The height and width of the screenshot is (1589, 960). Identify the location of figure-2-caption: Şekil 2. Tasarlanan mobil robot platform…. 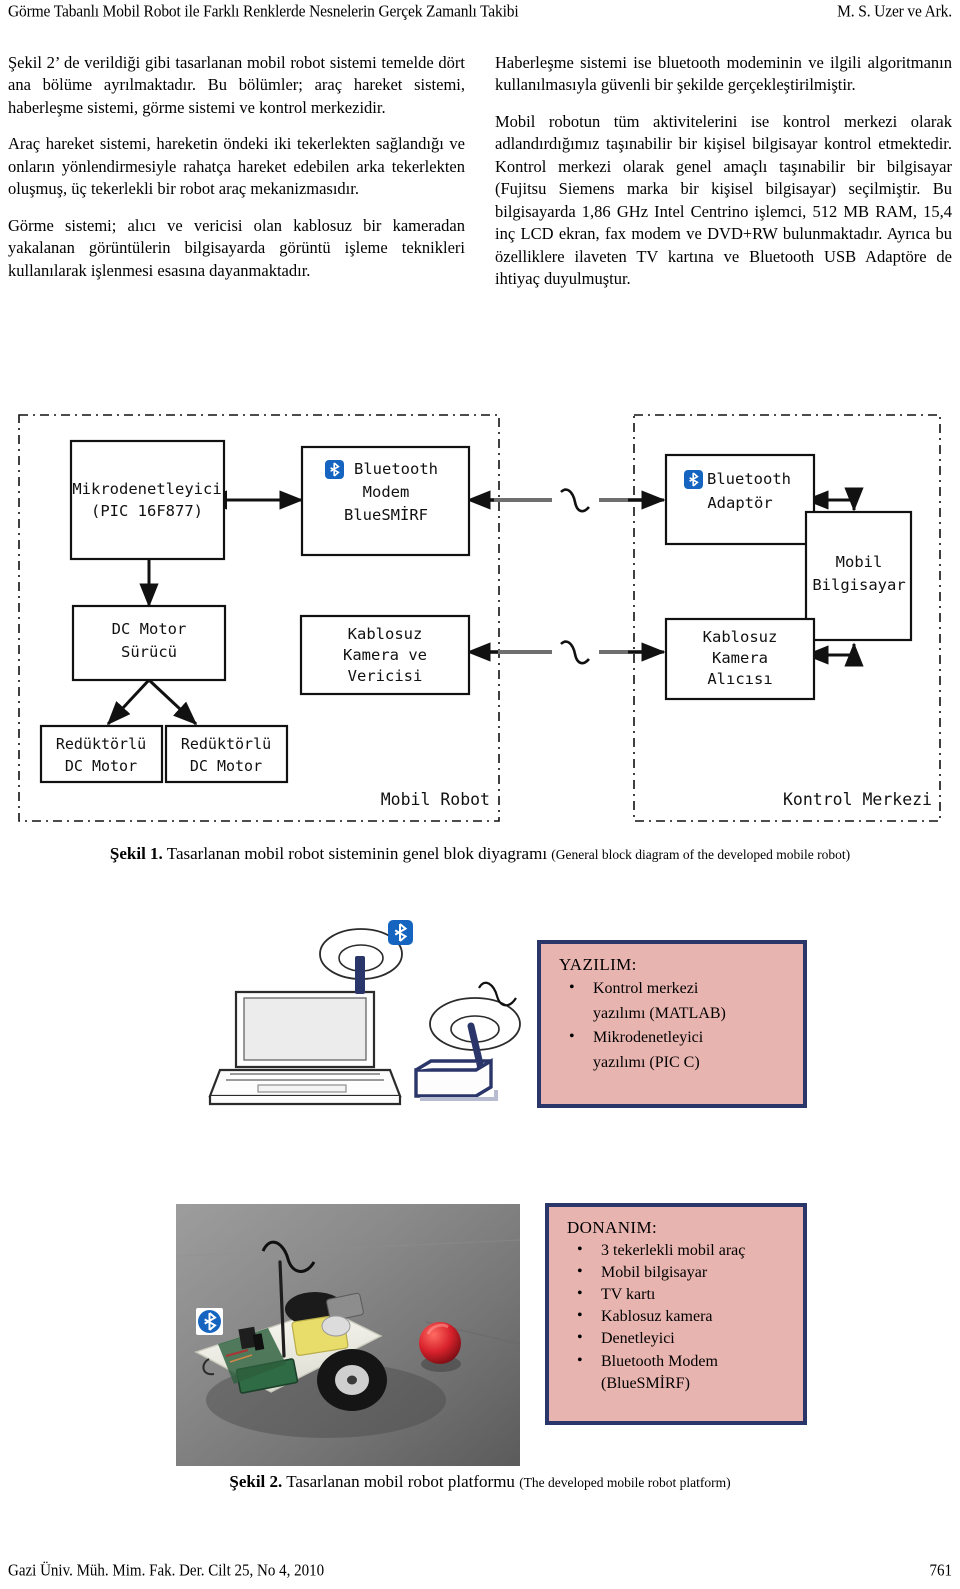
(480, 1482).